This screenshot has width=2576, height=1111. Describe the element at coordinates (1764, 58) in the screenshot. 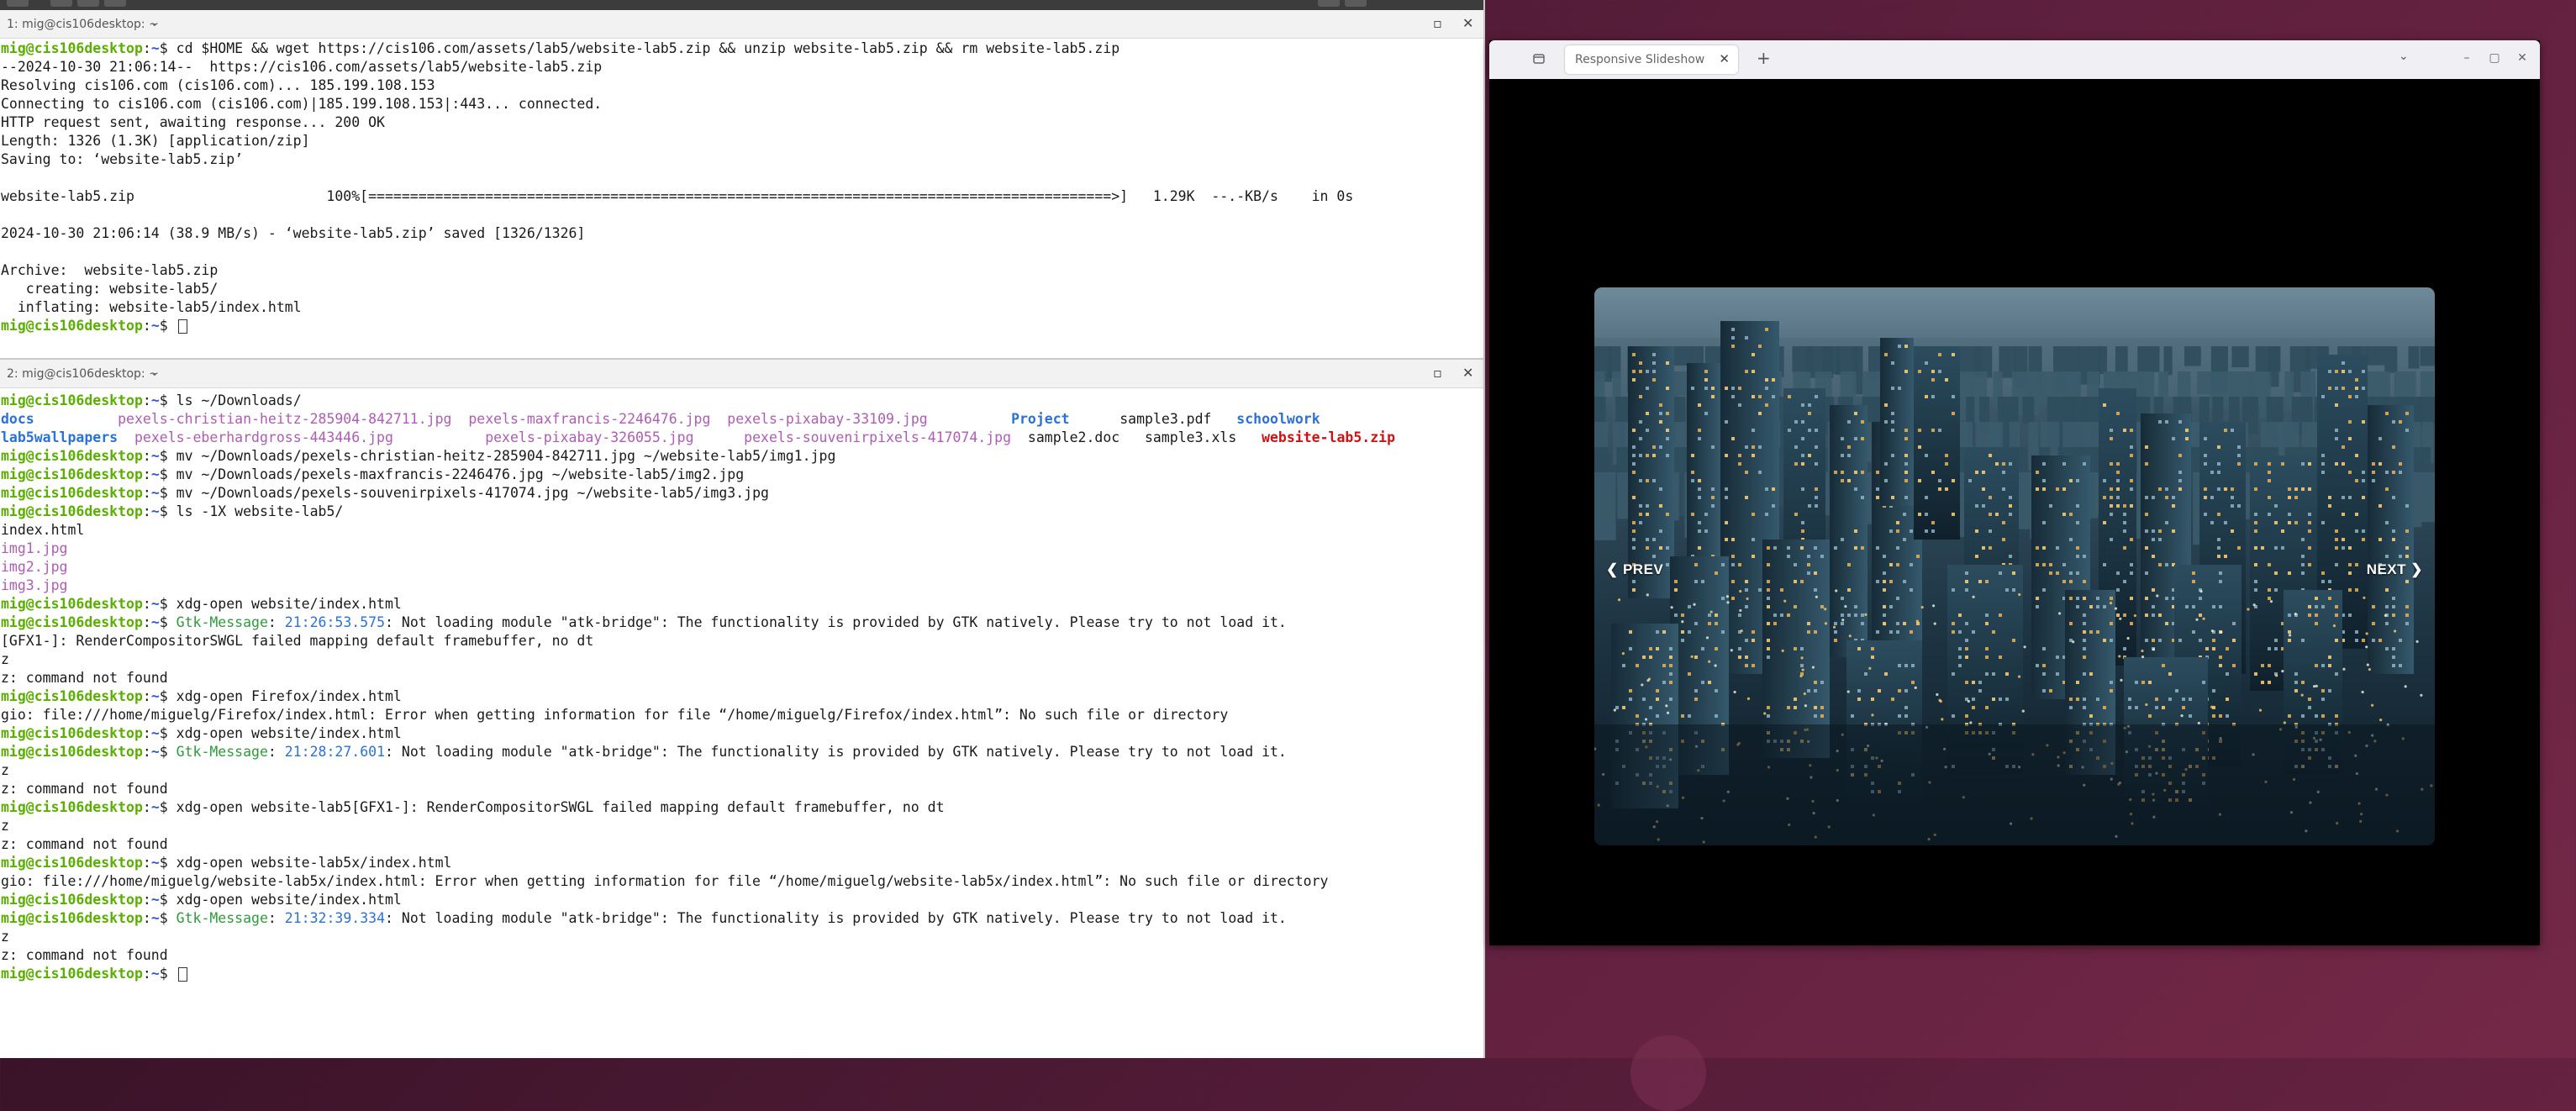

I see `new-tab-icon: +` at that location.